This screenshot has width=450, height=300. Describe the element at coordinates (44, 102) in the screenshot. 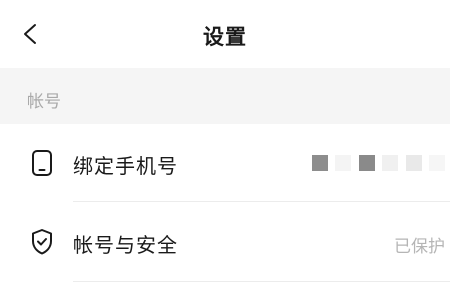

I see `section-label: 帐号` at that location.